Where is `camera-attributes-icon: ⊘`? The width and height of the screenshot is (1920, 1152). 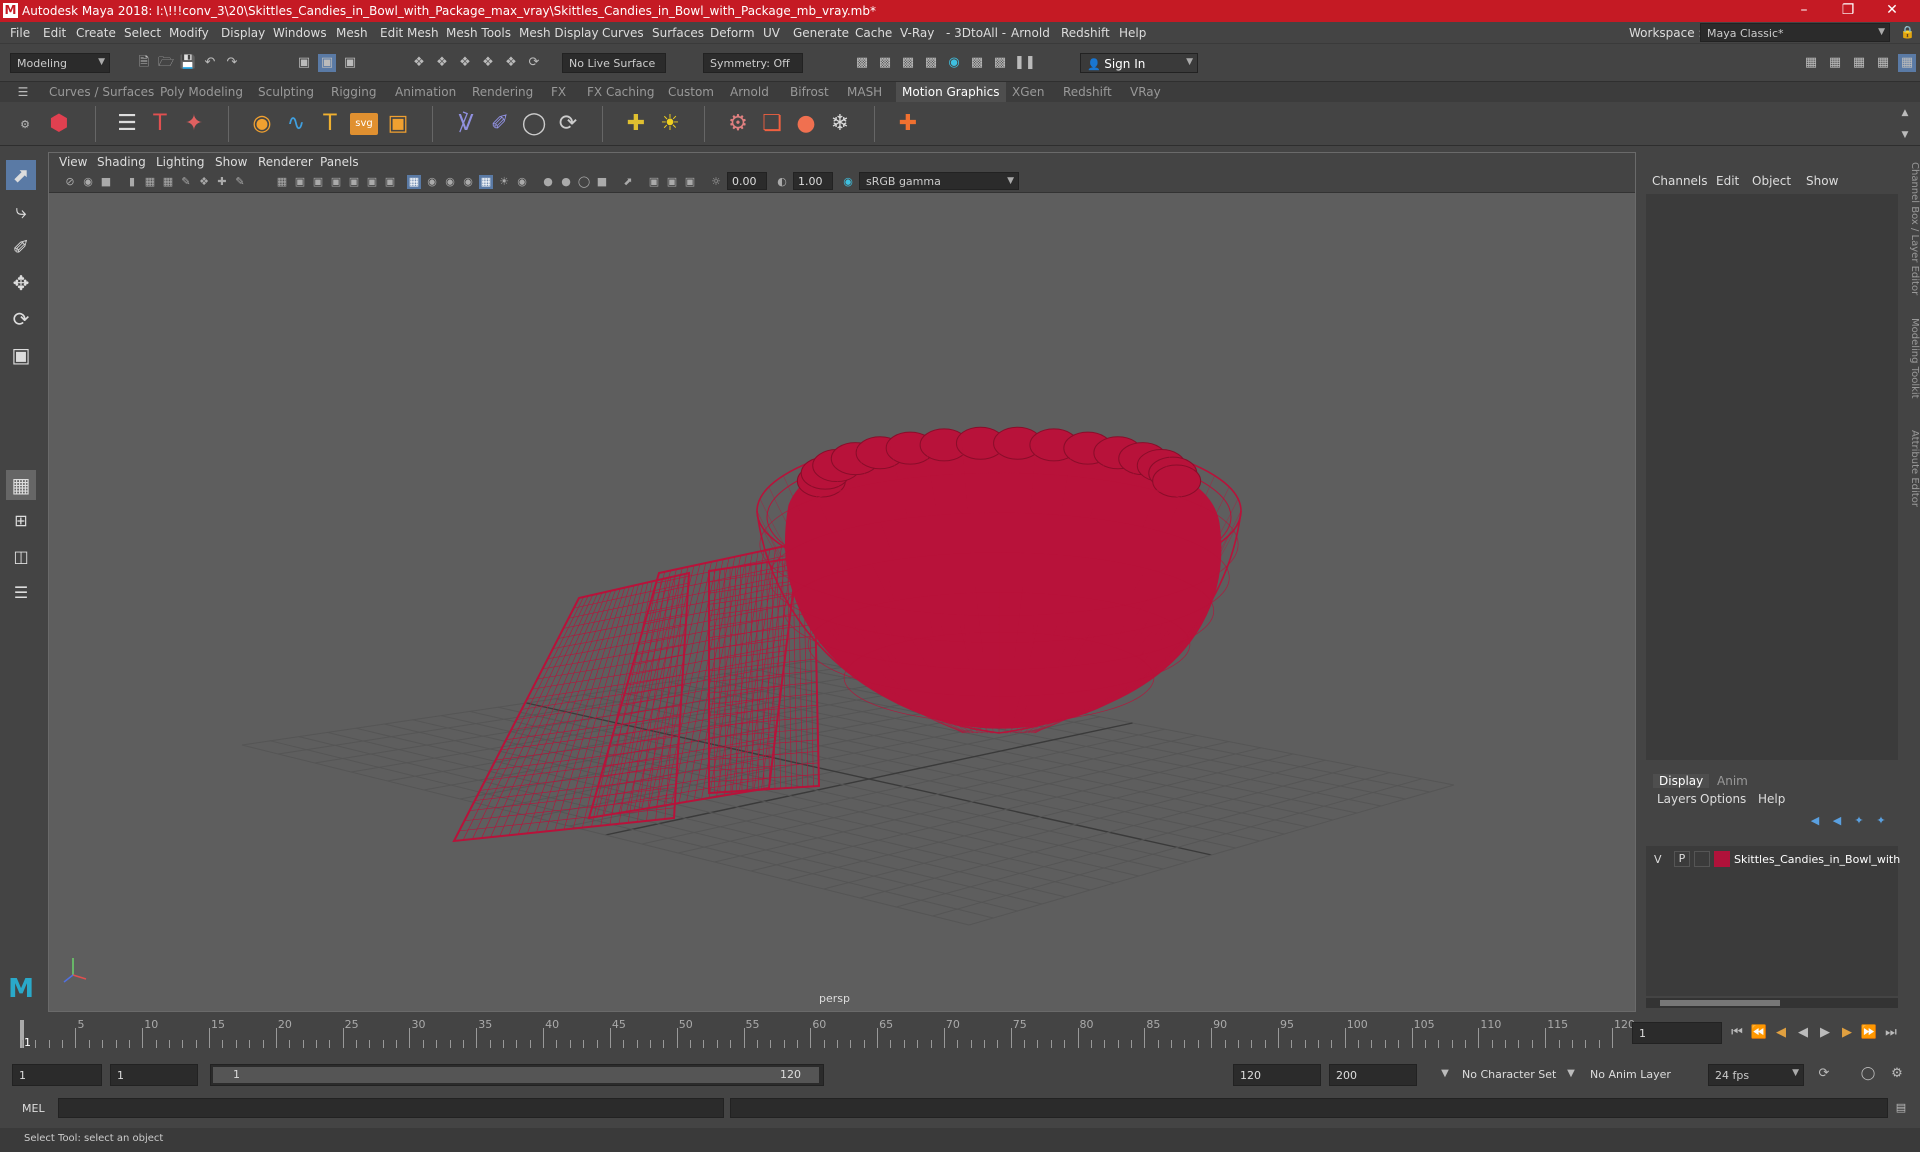 camera-attributes-icon: ⊘ is located at coordinates (70, 182).